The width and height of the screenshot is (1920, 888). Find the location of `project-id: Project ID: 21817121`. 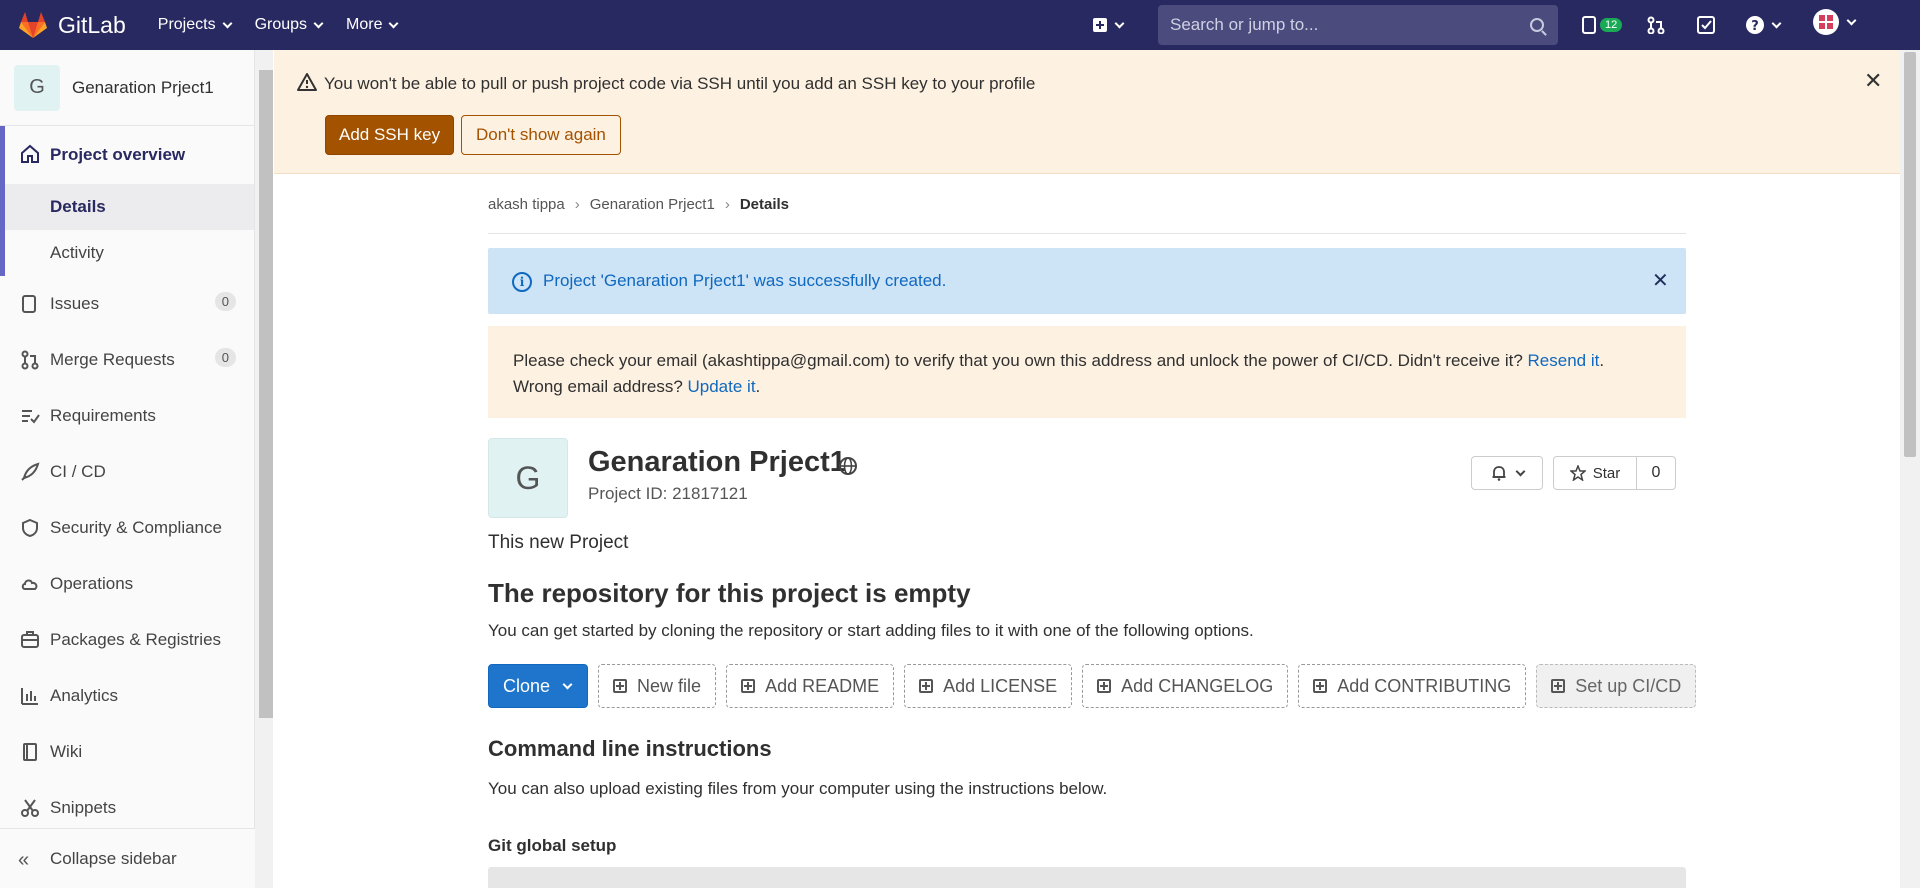

project-id: Project ID: 21817121 is located at coordinates (668, 493).